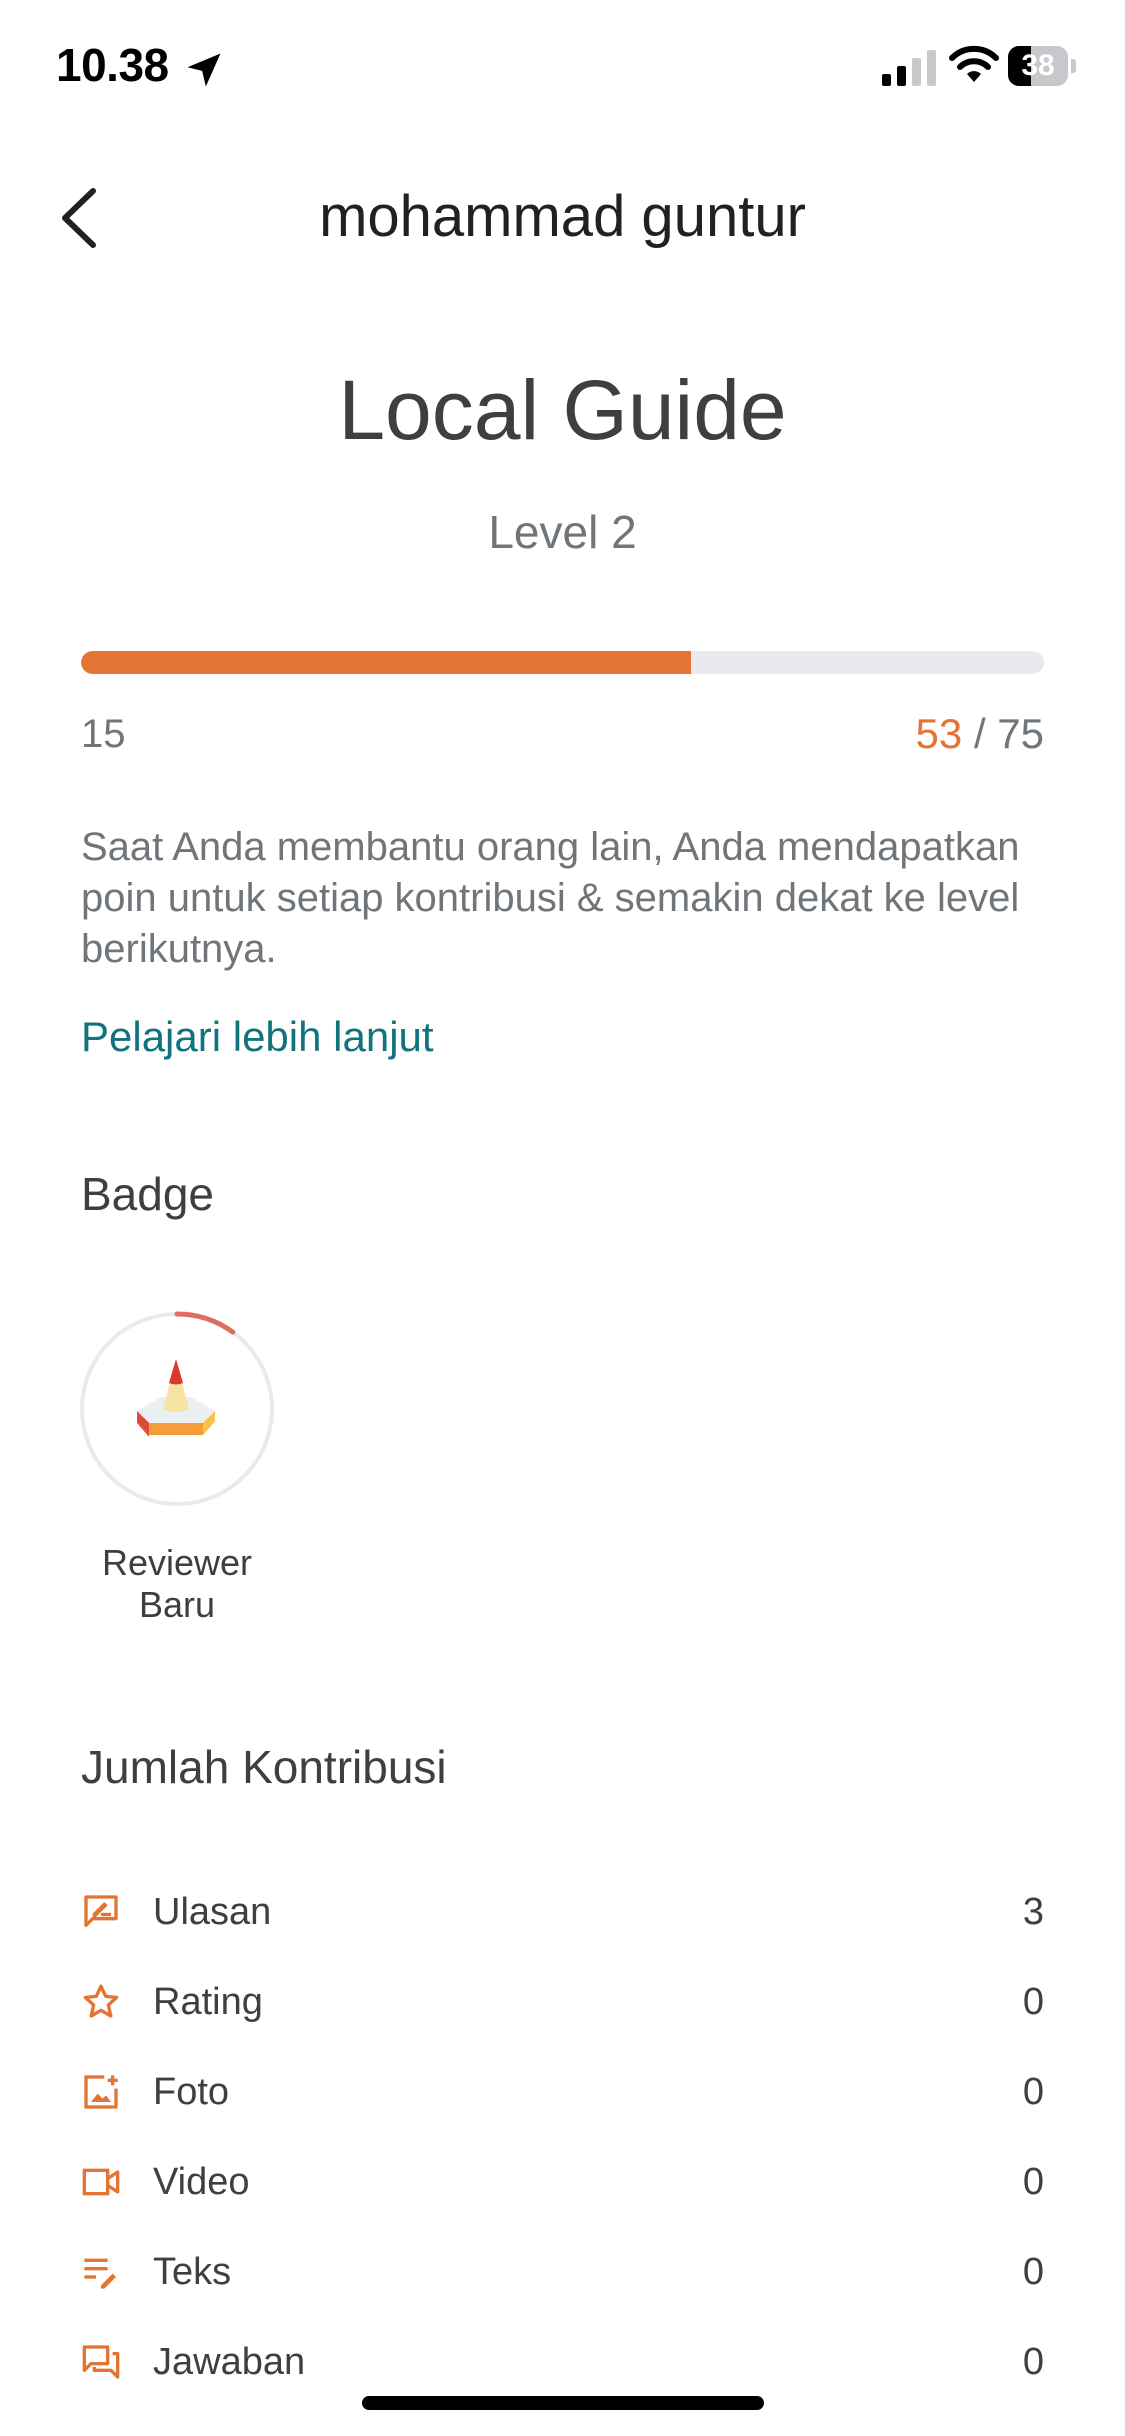 The width and height of the screenshot is (1125, 2436). Describe the element at coordinates (563, 2403) in the screenshot. I see `home-indicator` at that location.